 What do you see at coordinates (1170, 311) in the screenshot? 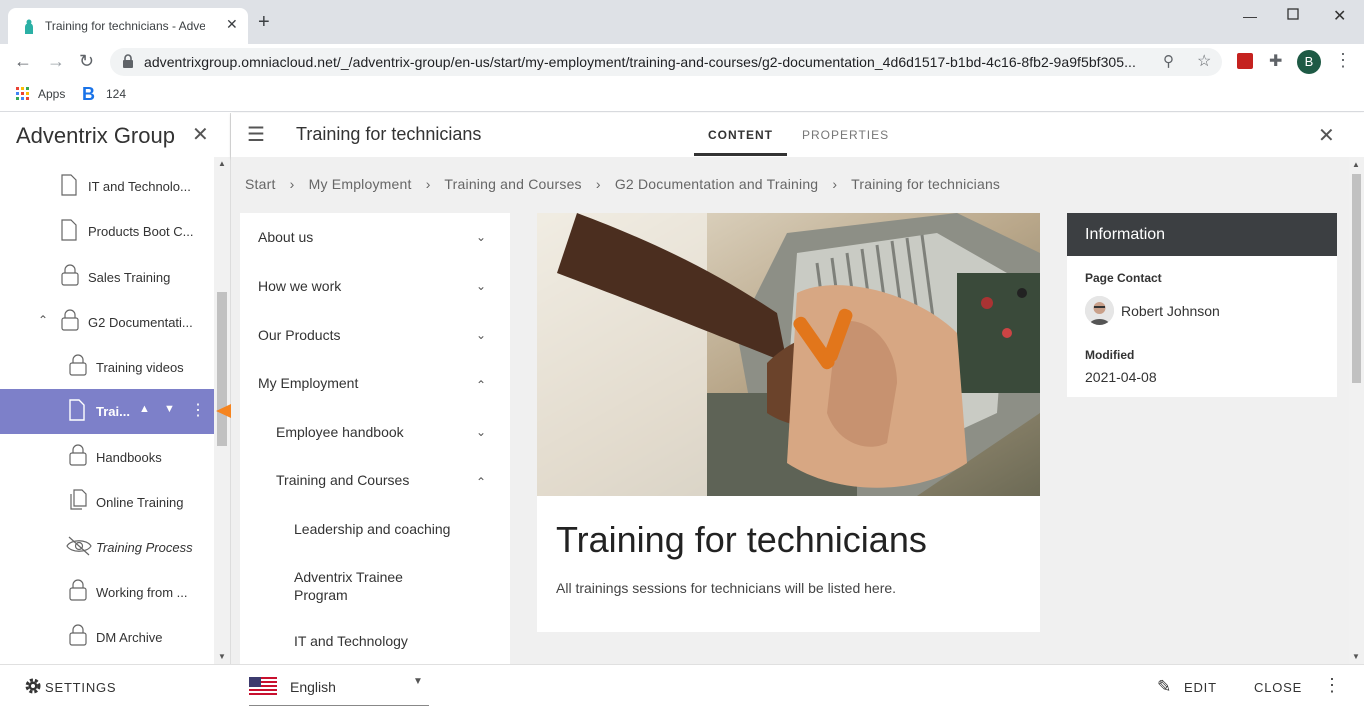
I see `contact-name: Robert Johnson` at bounding box center [1170, 311].